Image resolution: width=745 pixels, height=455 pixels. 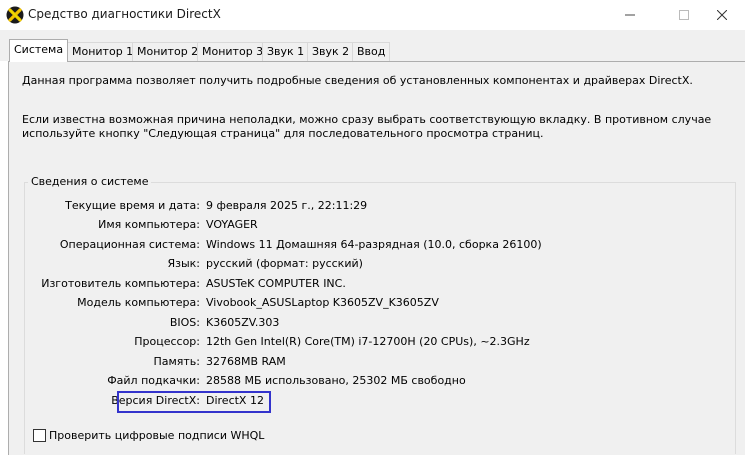 I want to click on info-row-bios: BIOS: K3605ZV.303, so click(x=372, y=324).